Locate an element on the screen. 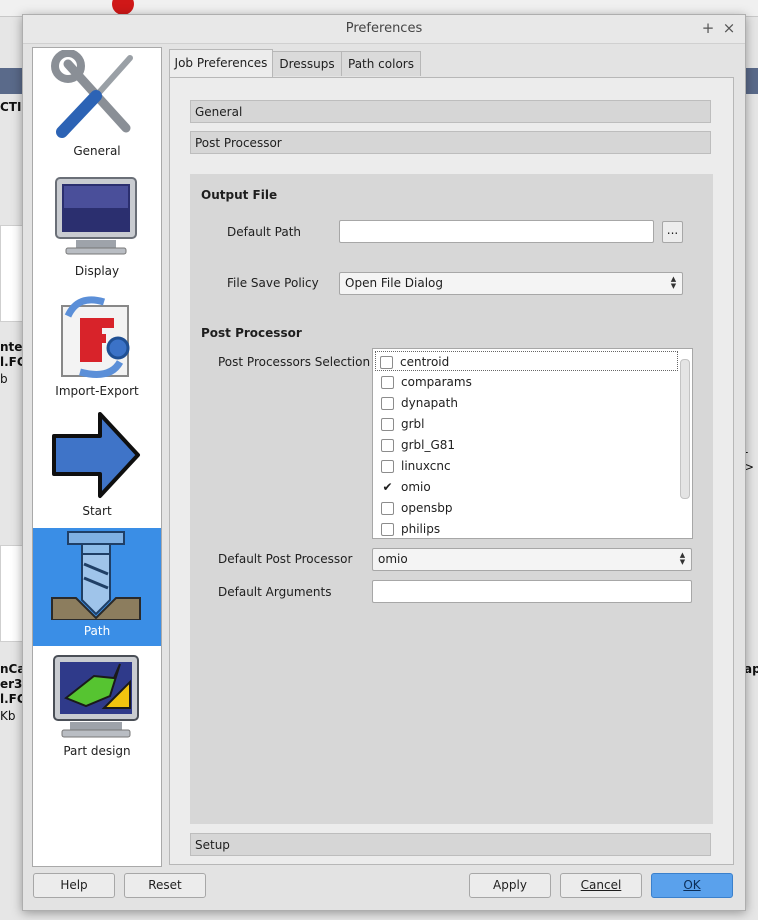 The image size is (758, 920). default-arguments-label: Default Arguments is located at coordinates (275, 592).